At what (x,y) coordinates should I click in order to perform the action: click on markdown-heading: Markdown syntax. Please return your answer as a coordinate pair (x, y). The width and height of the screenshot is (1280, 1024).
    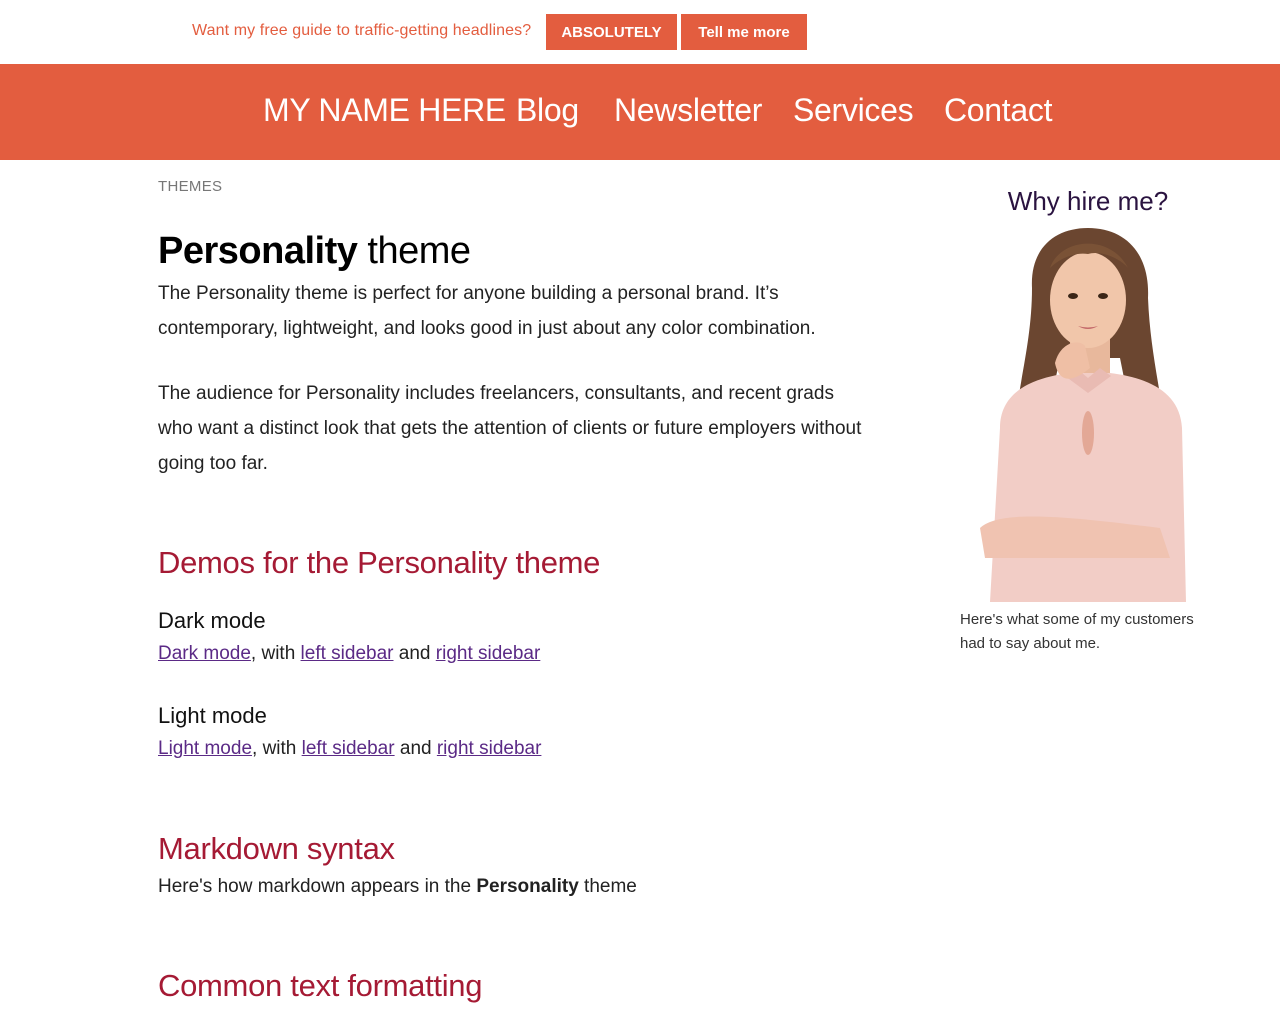
    Looking at the image, I should click on (276, 848).